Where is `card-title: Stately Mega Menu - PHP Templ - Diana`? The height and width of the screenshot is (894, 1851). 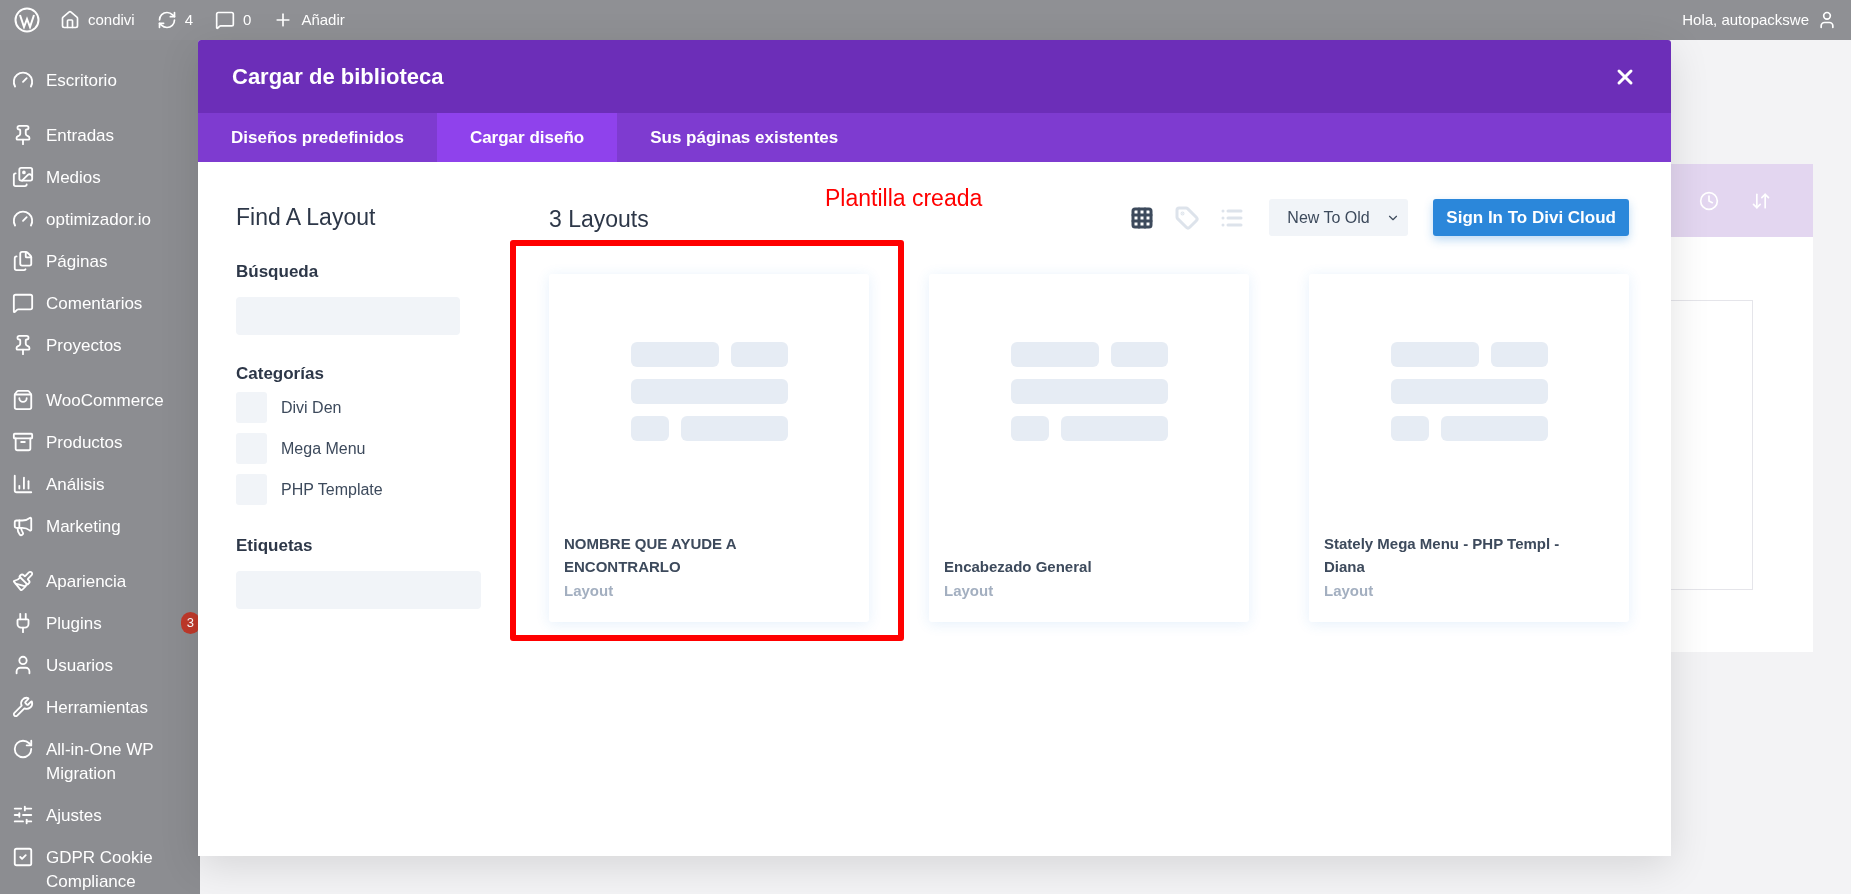 card-title: Stately Mega Menu - PHP Templ - Diana is located at coordinates (1442, 555).